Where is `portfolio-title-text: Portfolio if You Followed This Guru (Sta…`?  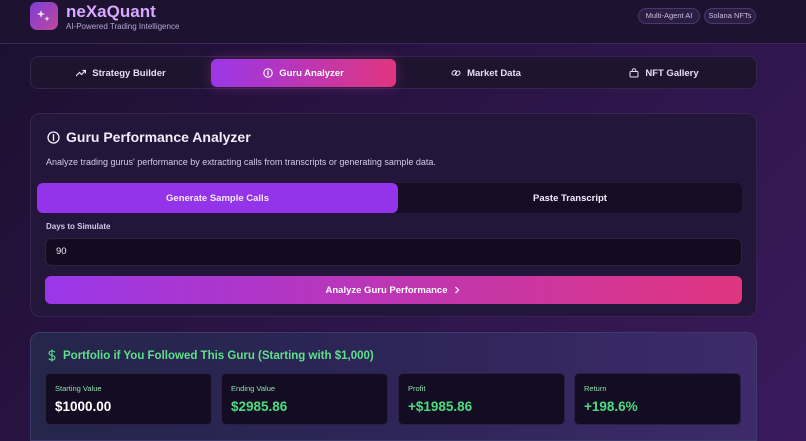 portfolio-title-text: Portfolio if You Followed This Guru (Sta… is located at coordinates (218, 355).